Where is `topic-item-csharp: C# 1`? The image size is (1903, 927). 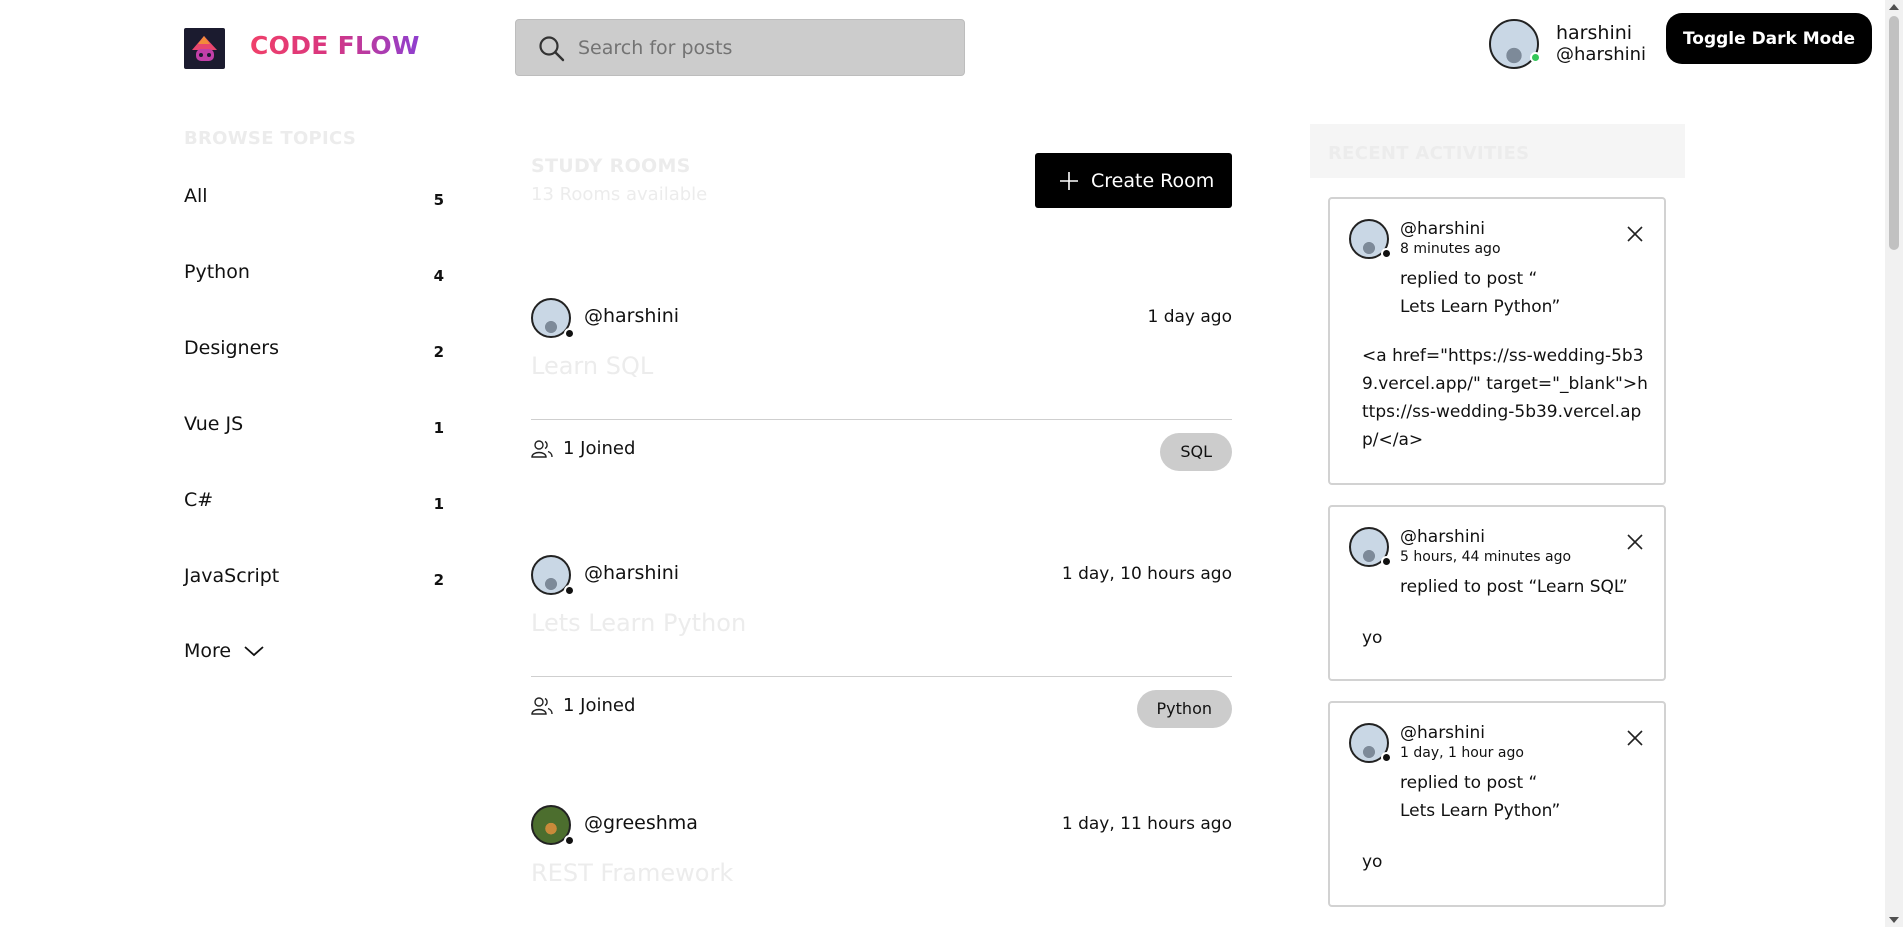
topic-item-csharp: C# 1 is located at coordinates (314, 505).